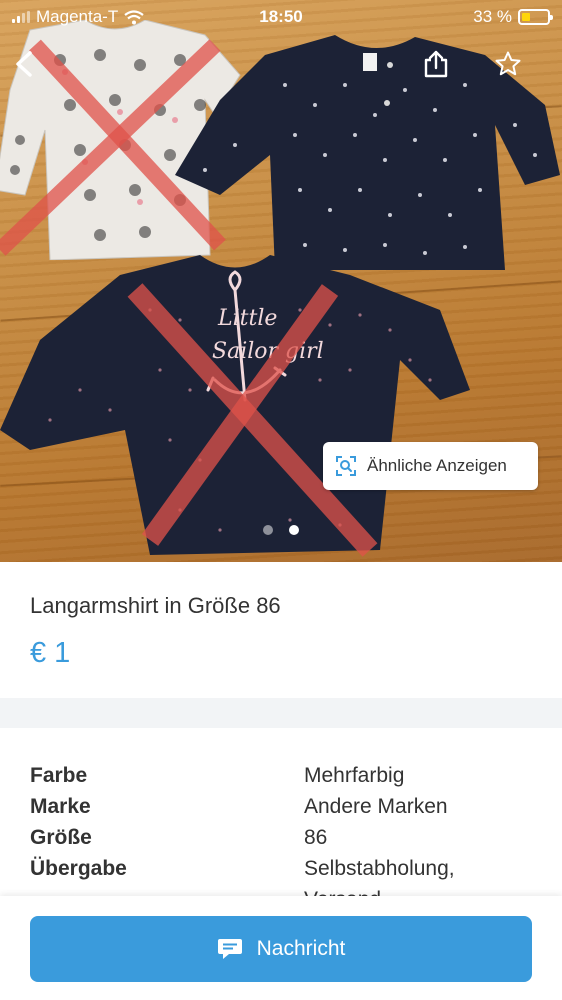  Describe the element at coordinates (281, 868) in the screenshot. I see `detail-row: Übergabe Selbstabholung,` at that location.